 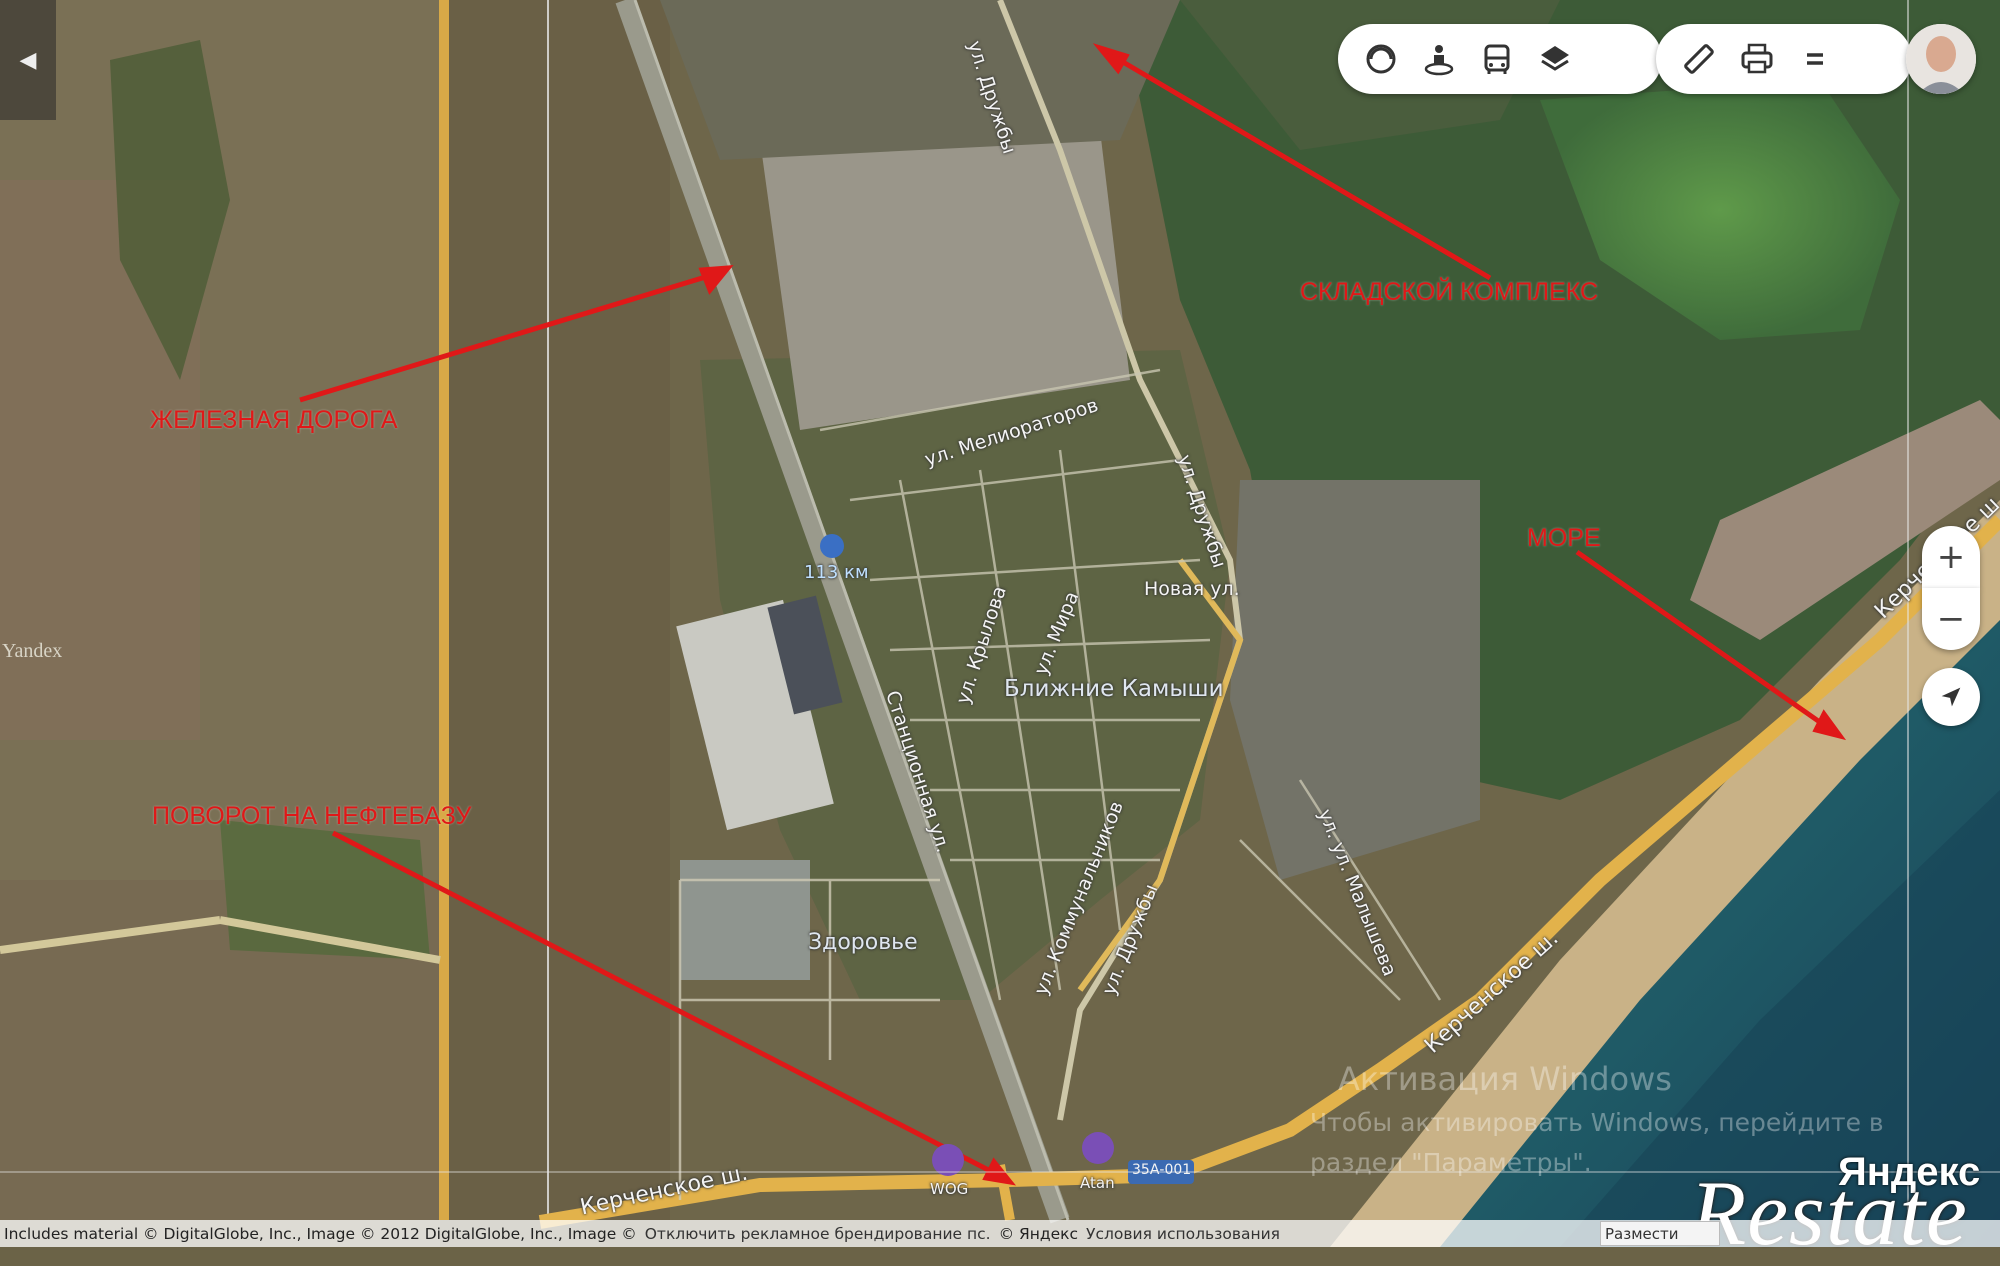 I want to click on transit-icon, so click(x=1497, y=59).